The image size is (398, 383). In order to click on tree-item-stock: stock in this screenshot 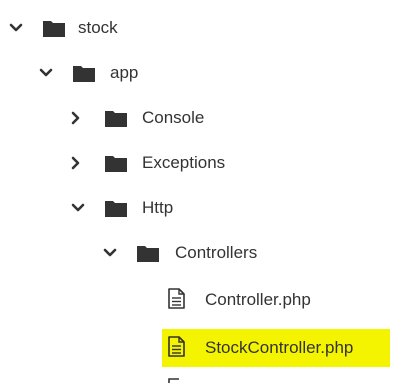, I will do `click(199, 28)`.